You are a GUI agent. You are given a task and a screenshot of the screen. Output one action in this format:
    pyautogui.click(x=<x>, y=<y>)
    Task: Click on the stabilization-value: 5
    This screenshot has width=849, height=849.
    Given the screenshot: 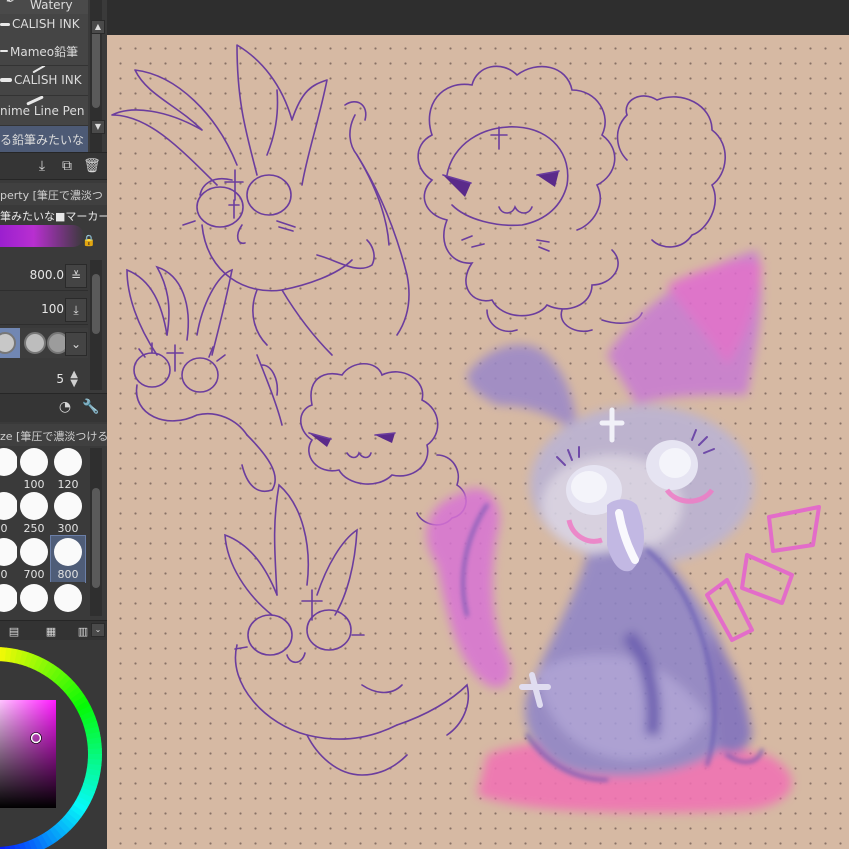 What is the action you would take?
    pyautogui.click(x=60, y=379)
    